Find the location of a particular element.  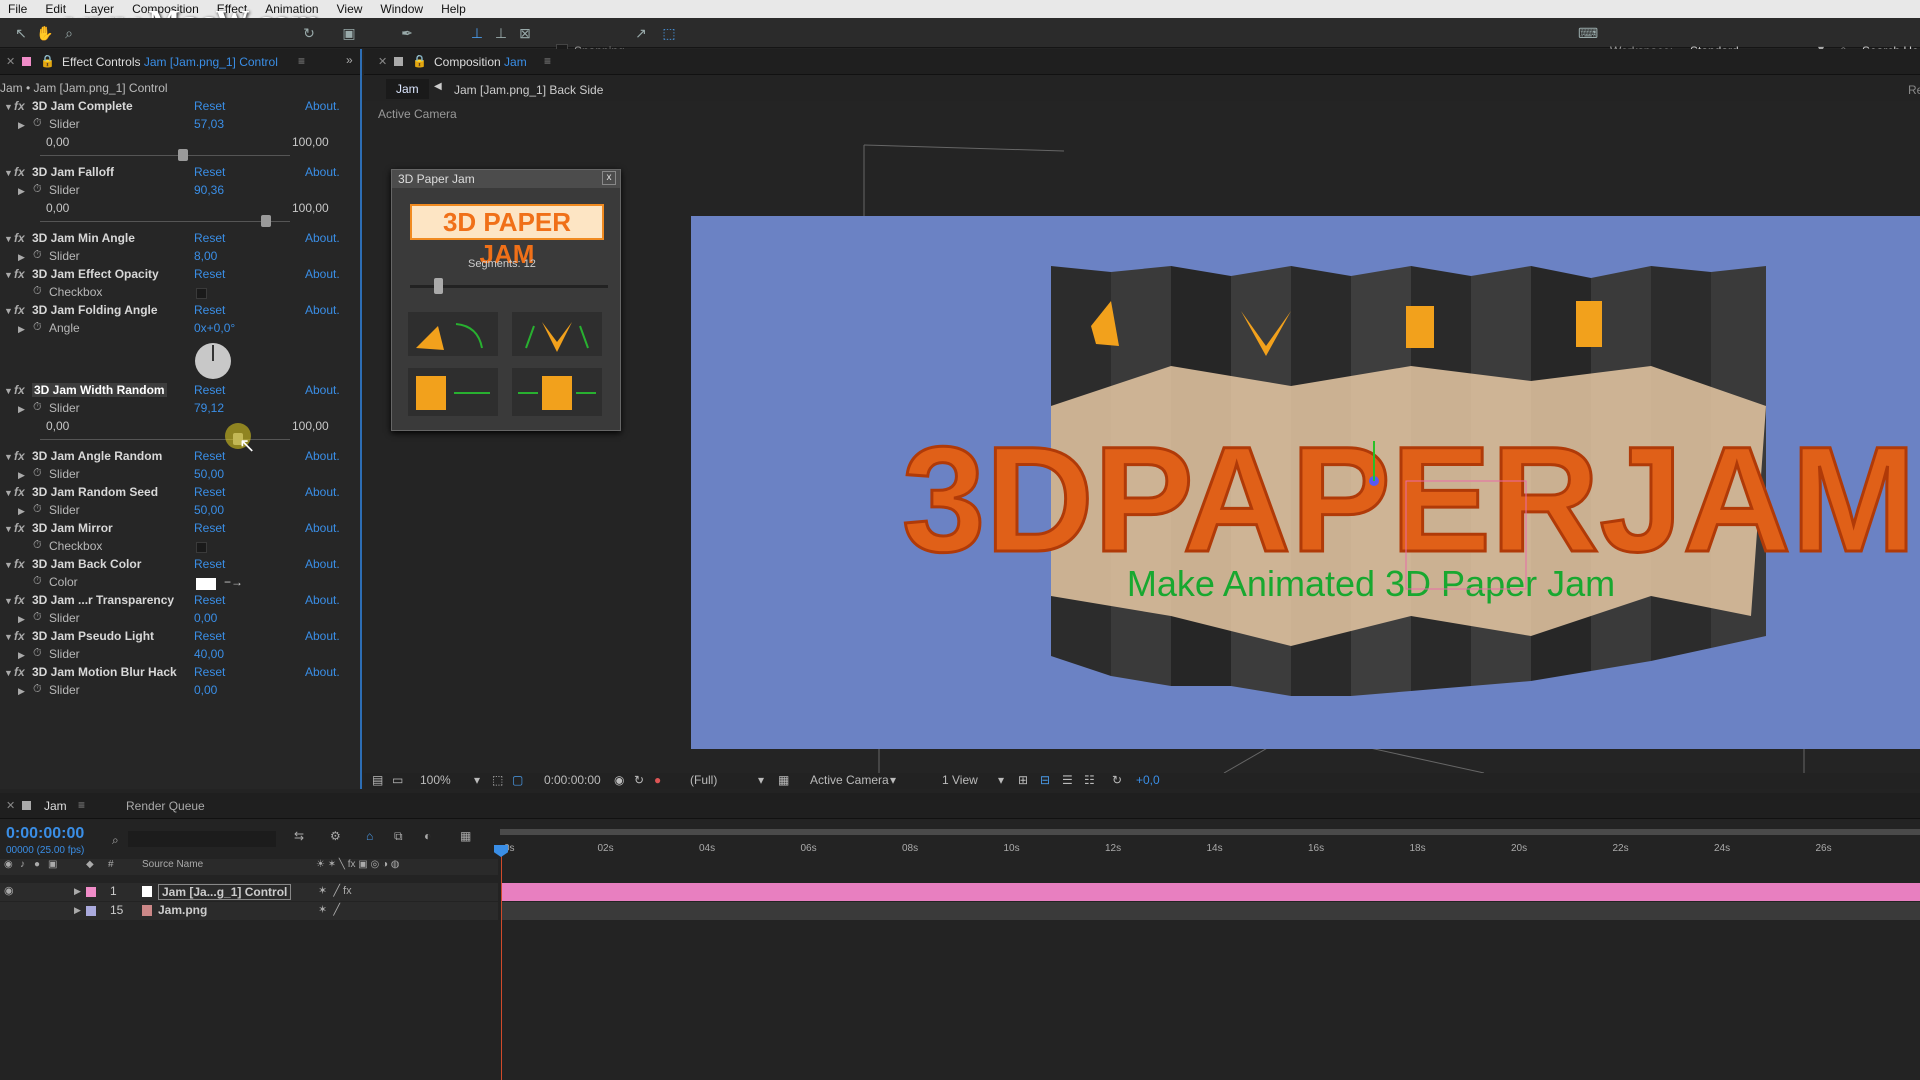

comp-subtab-path: Jam [Jam.png_1] Back Side is located at coordinates (528, 90).